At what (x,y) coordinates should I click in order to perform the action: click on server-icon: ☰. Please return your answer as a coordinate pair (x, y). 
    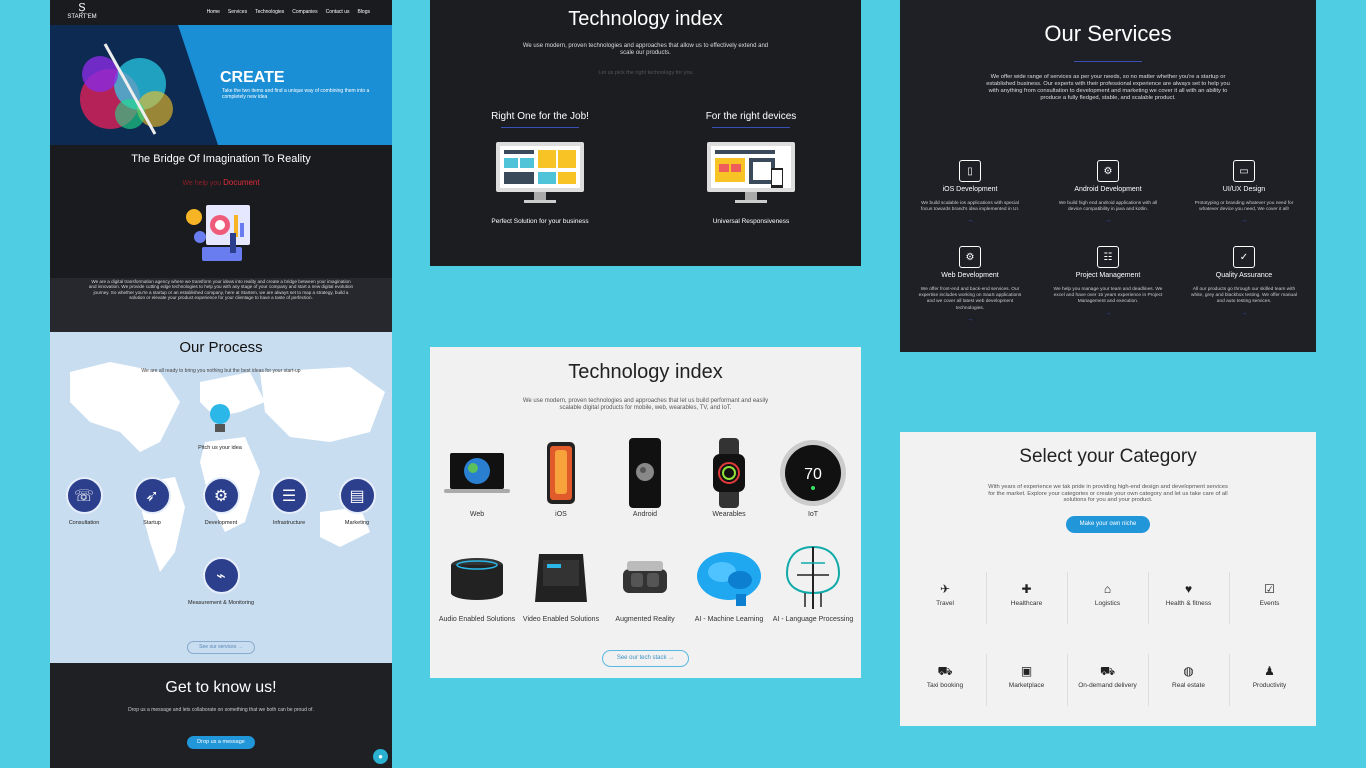
    Looking at the image, I should click on (289, 495).